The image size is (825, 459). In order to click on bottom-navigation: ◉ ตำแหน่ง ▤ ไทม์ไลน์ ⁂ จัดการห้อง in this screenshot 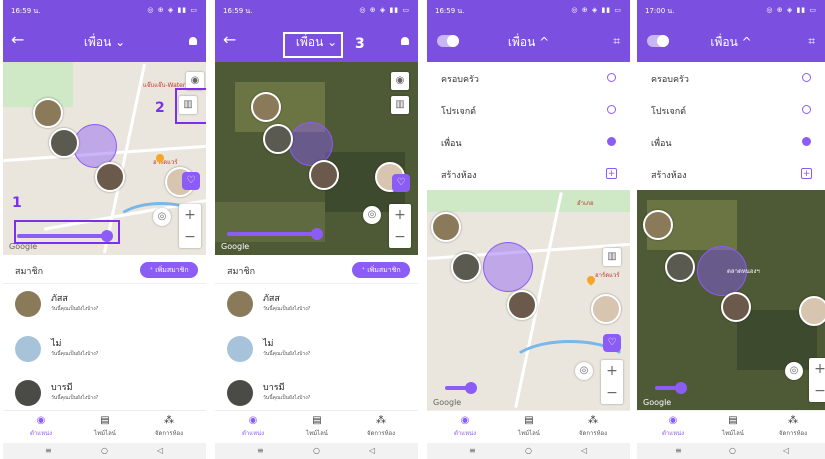, I will do `click(316, 426)`.